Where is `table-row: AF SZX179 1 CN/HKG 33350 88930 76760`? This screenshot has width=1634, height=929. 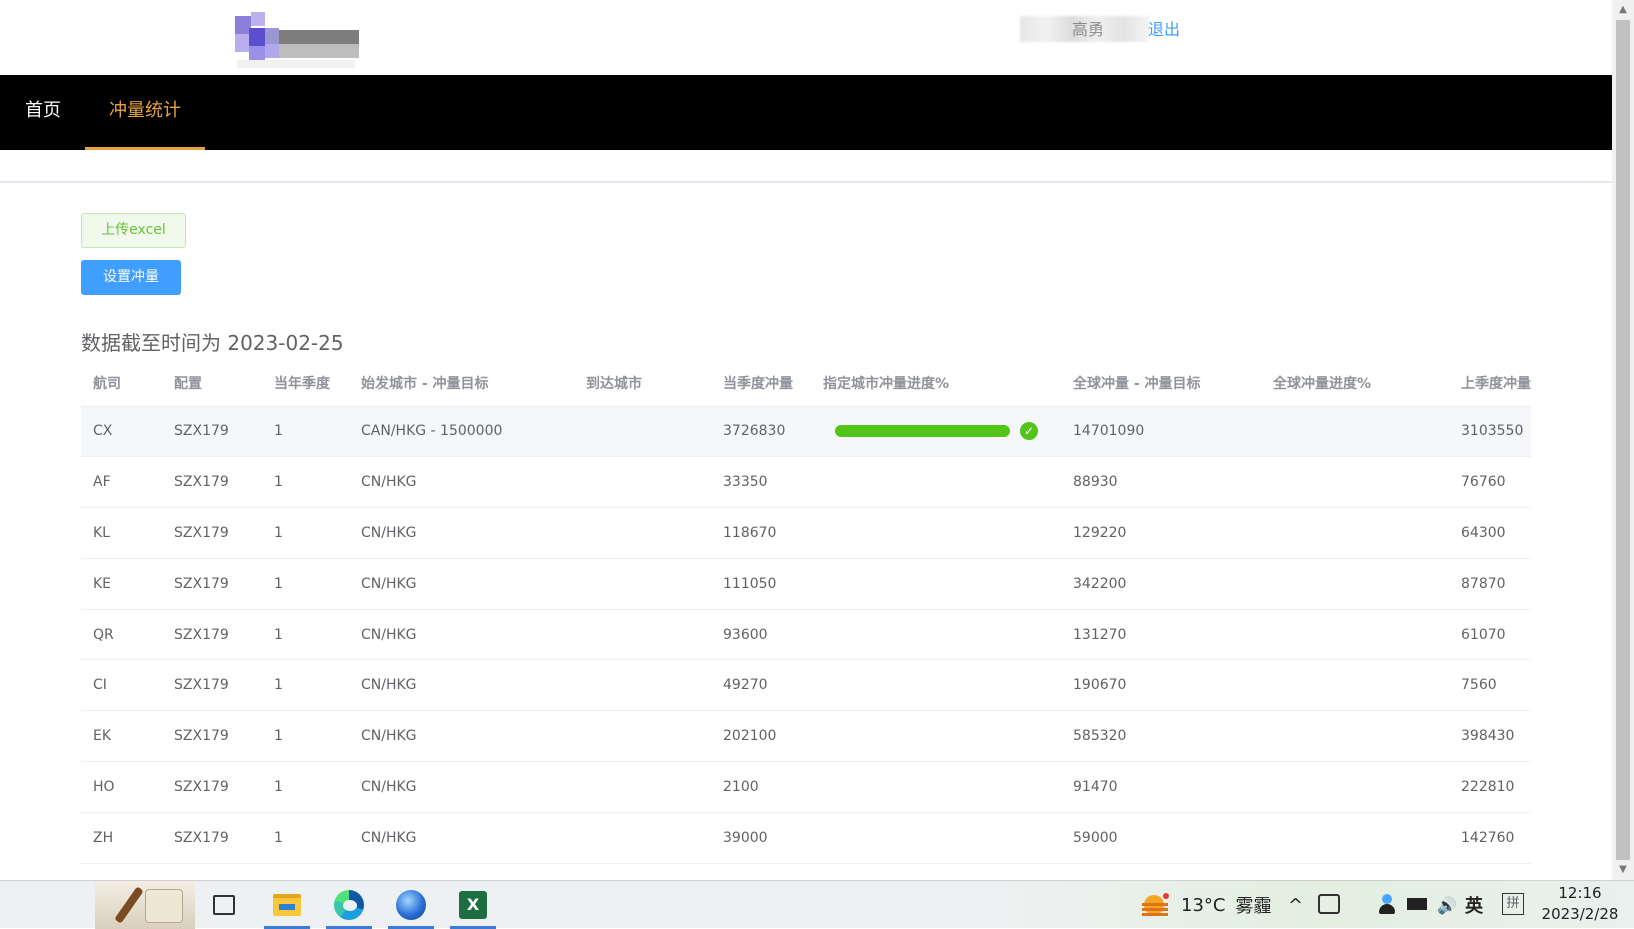 table-row: AF SZX179 1 CN/HKG 33350 88930 76760 is located at coordinates (806, 482).